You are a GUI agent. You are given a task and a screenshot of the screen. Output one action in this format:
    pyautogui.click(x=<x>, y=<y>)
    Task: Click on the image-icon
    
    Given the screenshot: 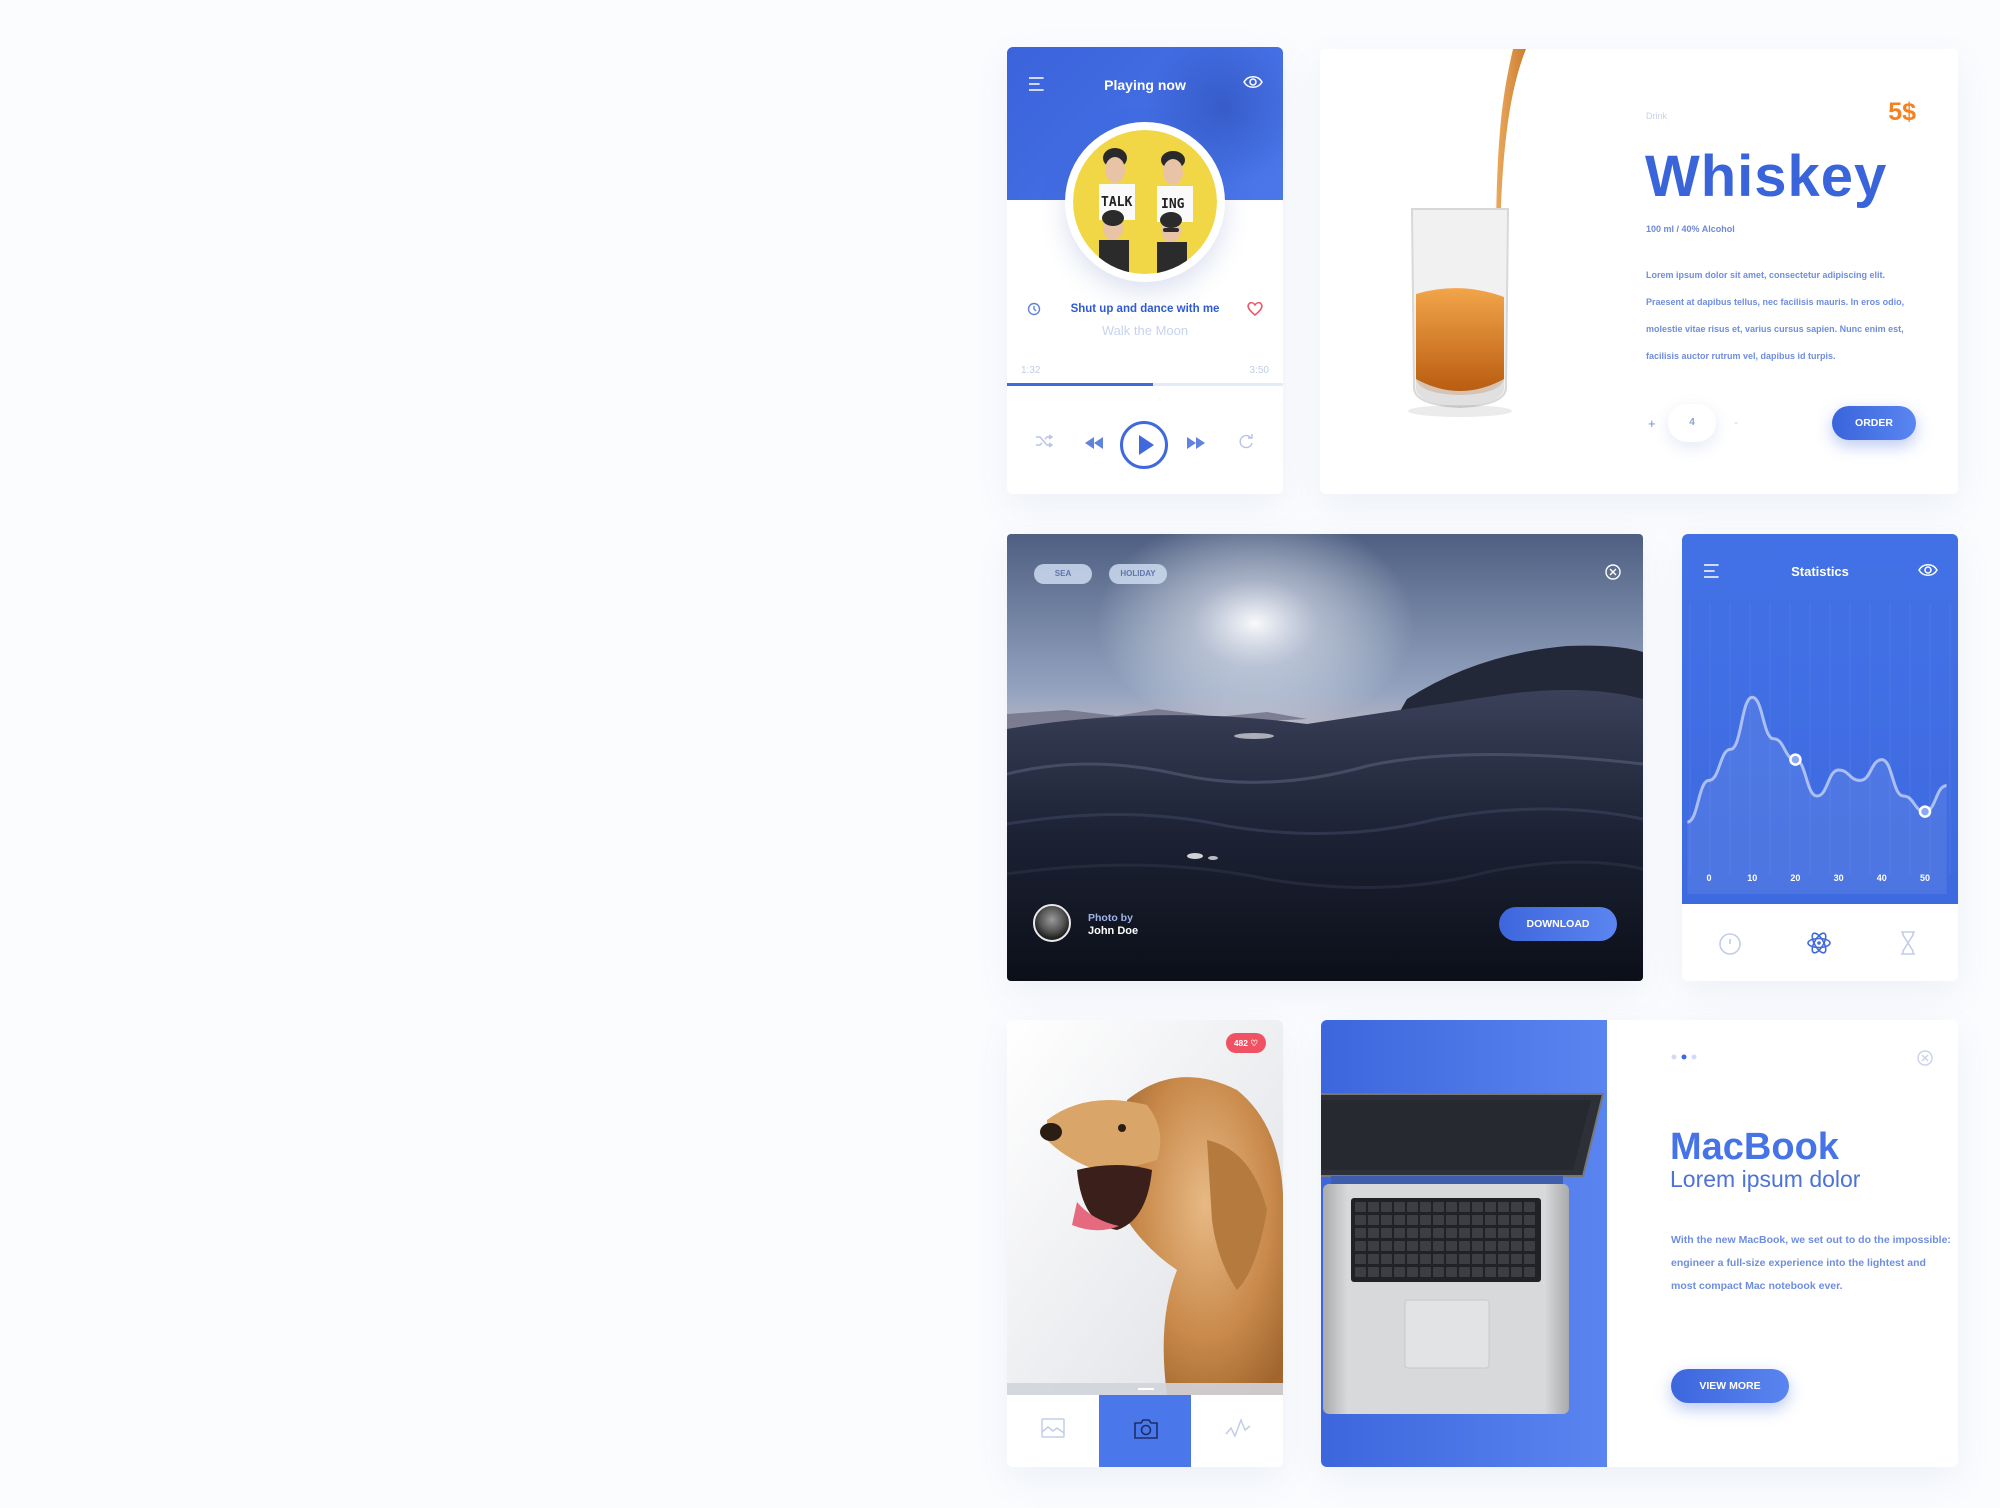 What is the action you would take?
    pyautogui.click(x=1053, y=1428)
    